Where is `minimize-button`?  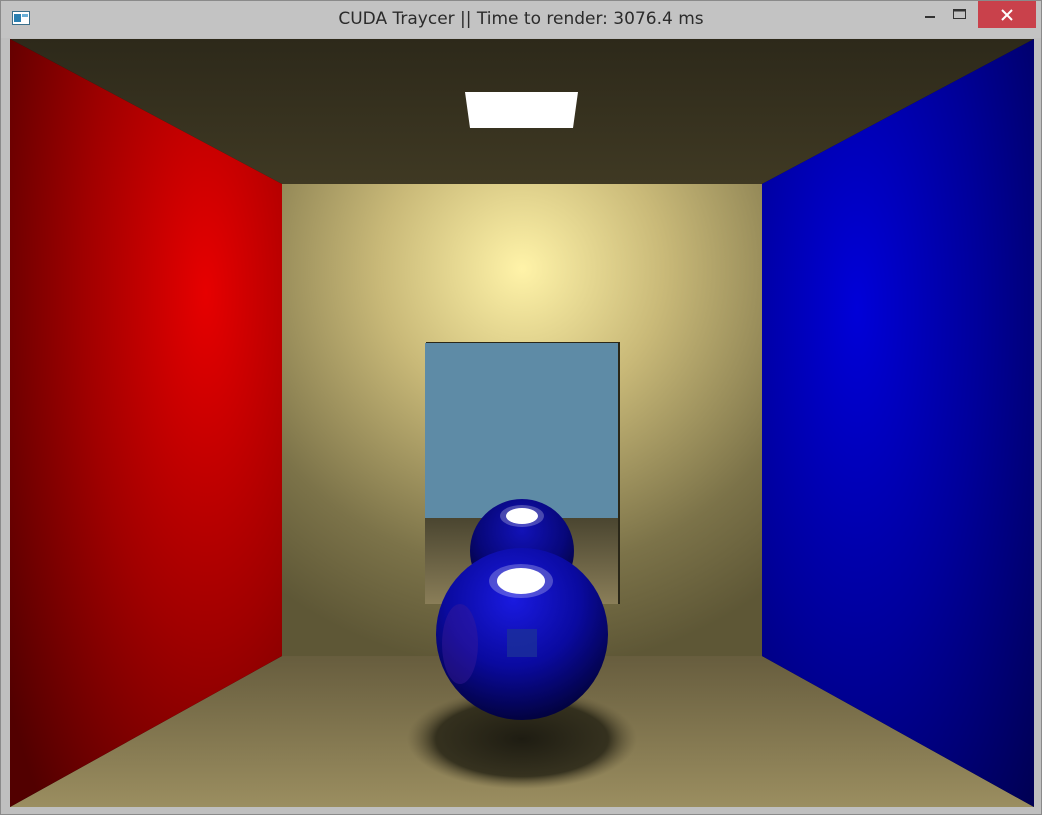 minimize-button is located at coordinates (930, 14).